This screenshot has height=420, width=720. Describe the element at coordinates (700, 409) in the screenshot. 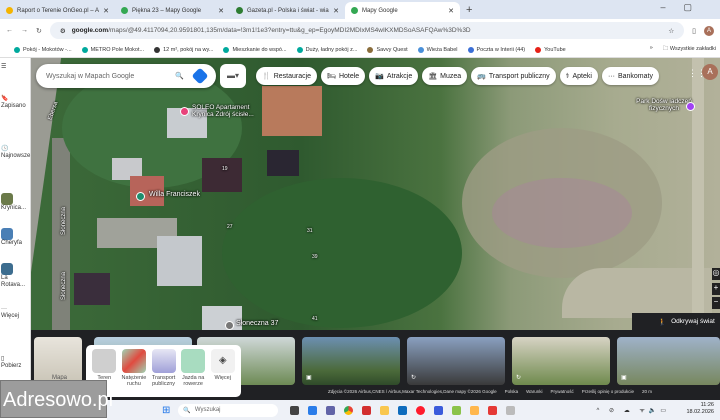

I see `clock: 11:26 18.02.2026` at that location.